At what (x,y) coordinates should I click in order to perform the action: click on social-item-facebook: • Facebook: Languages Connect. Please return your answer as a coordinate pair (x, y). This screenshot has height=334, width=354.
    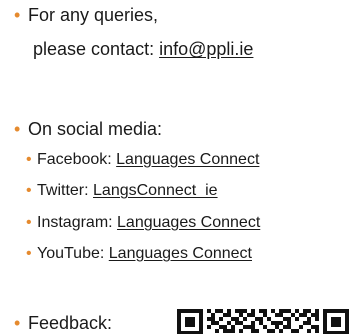
    Looking at the image, I should click on (142, 160).